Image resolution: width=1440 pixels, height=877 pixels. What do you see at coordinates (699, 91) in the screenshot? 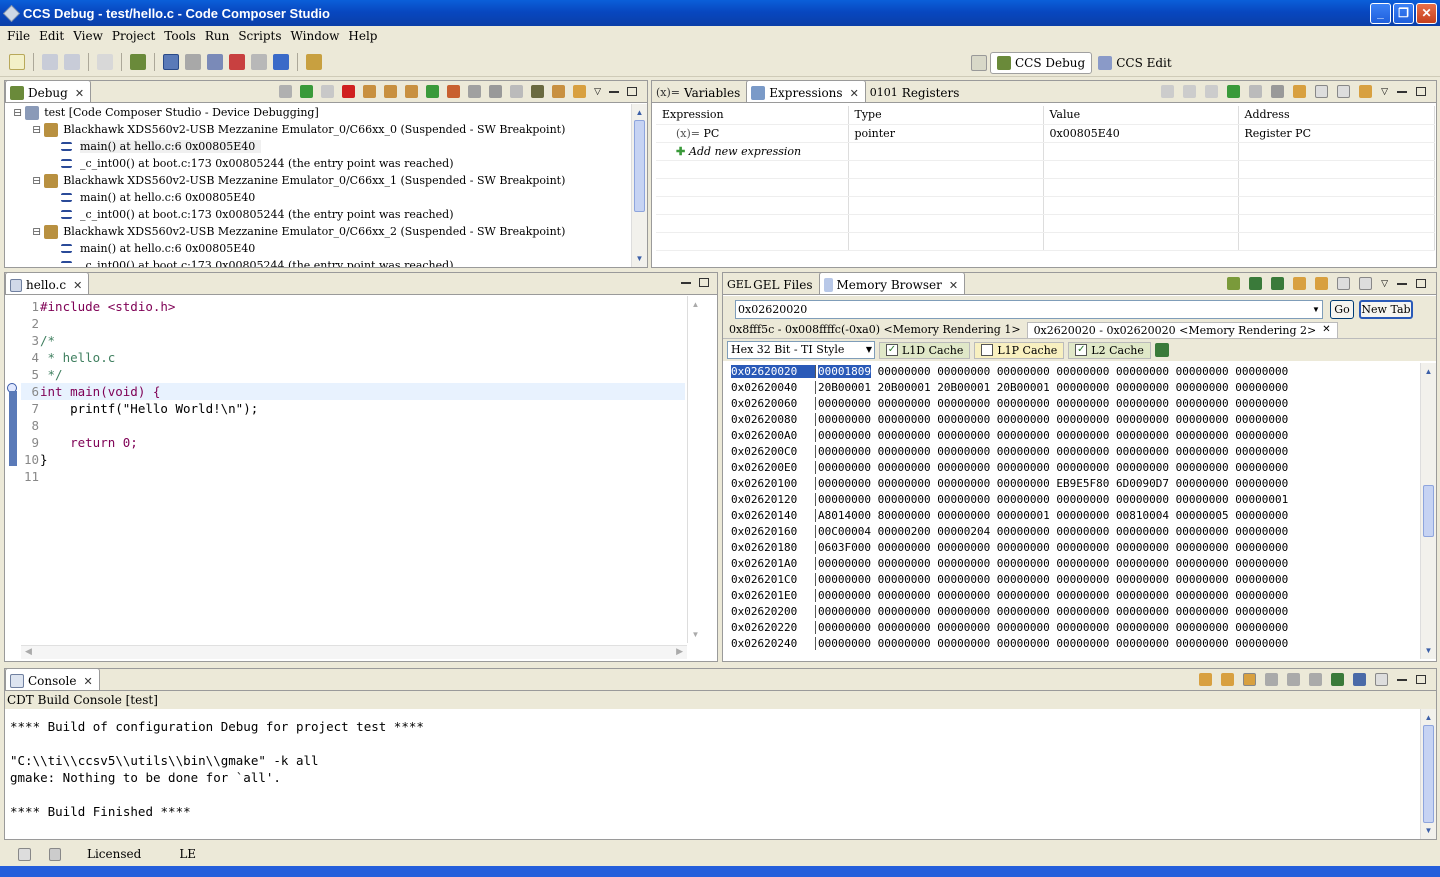
I see `tab-variables: (x)= Variables` at bounding box center [699, 91].